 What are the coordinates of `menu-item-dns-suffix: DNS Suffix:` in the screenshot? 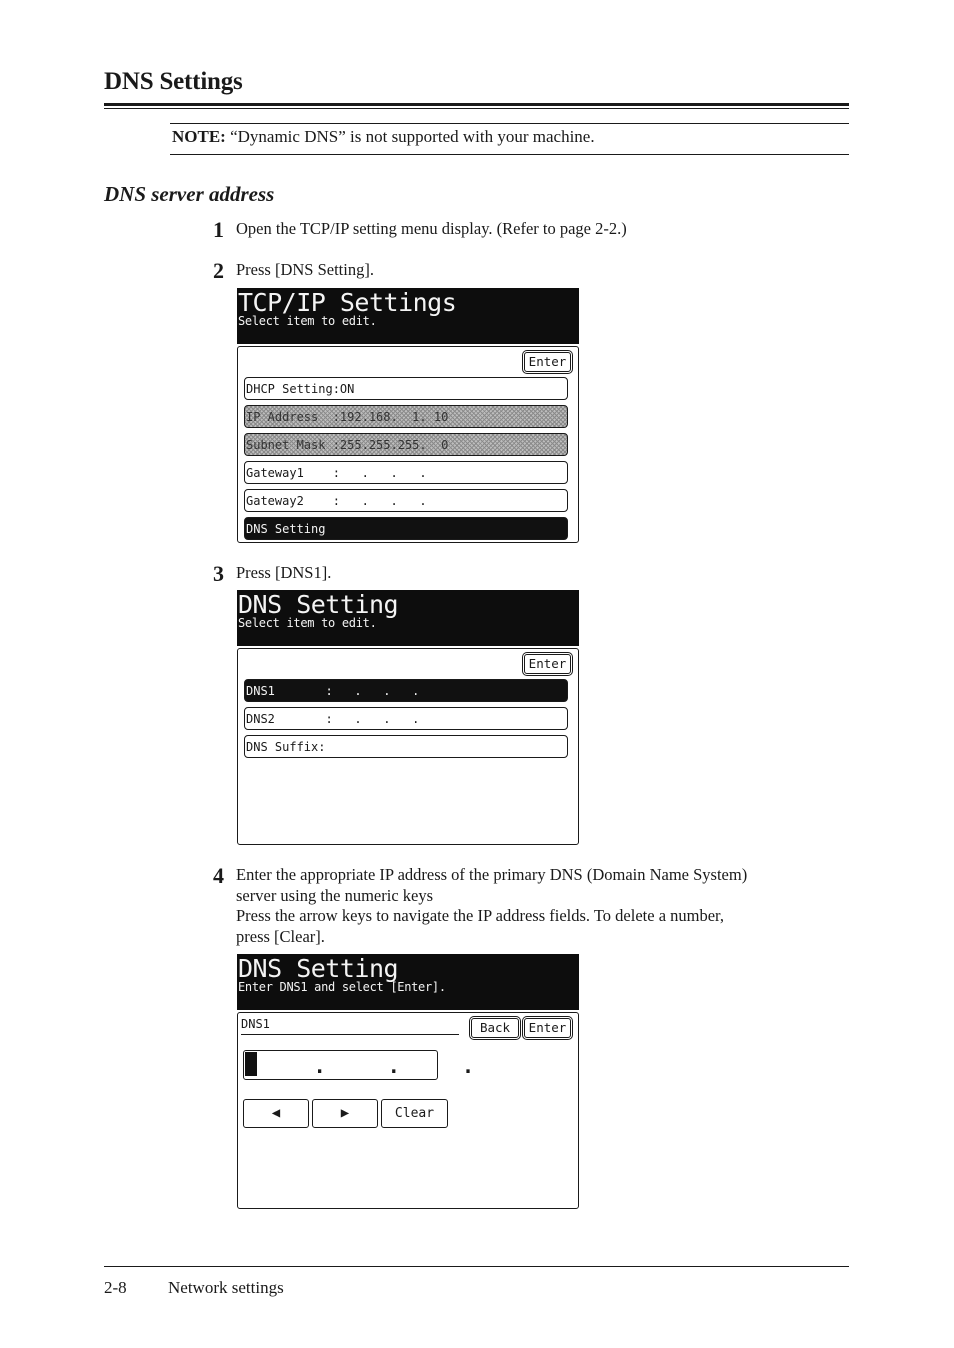 It's located at (406, 746).